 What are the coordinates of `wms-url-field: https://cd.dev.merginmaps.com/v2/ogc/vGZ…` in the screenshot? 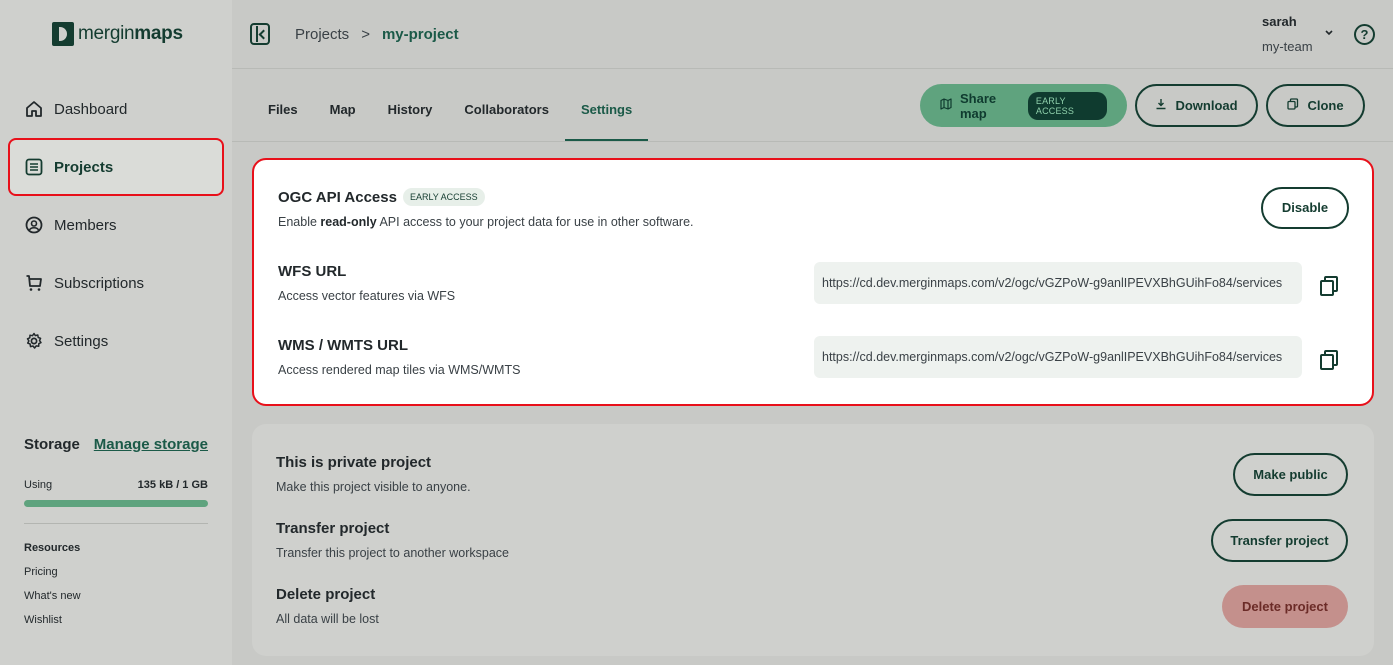 It's located at (1058, 357).